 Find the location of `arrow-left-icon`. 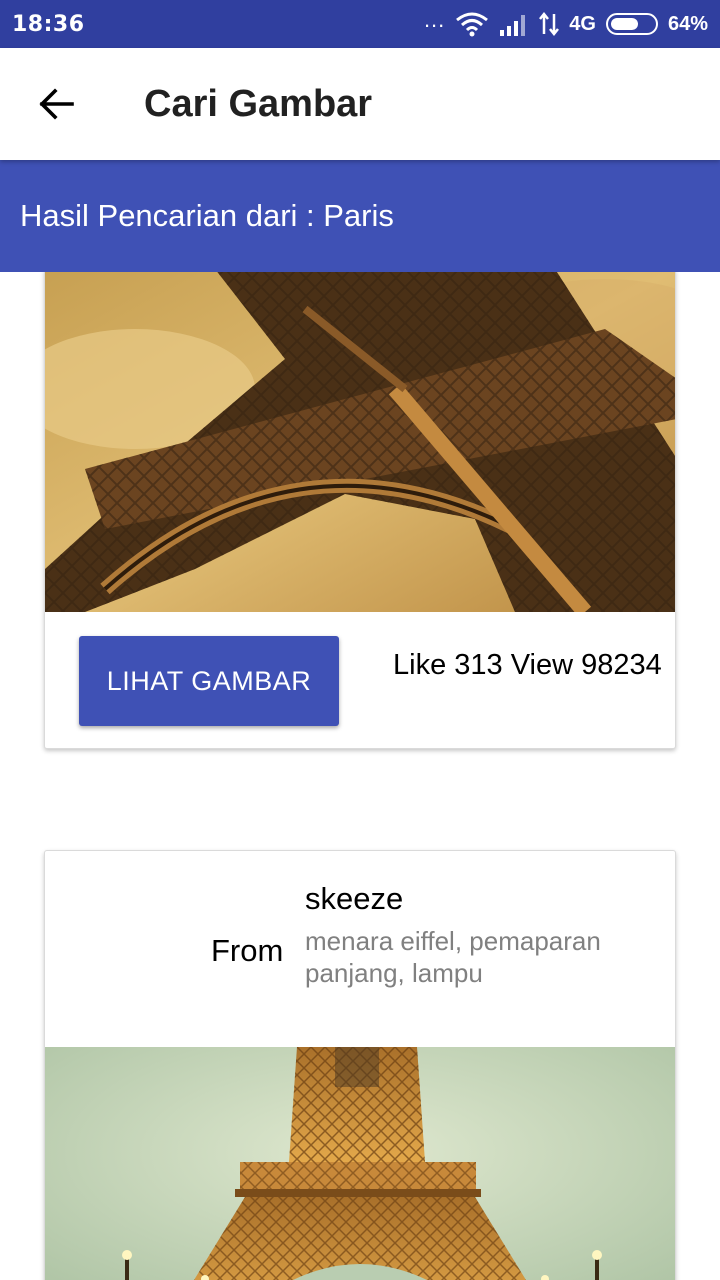

arrow-left-icon is located at coordinates (56, 104).